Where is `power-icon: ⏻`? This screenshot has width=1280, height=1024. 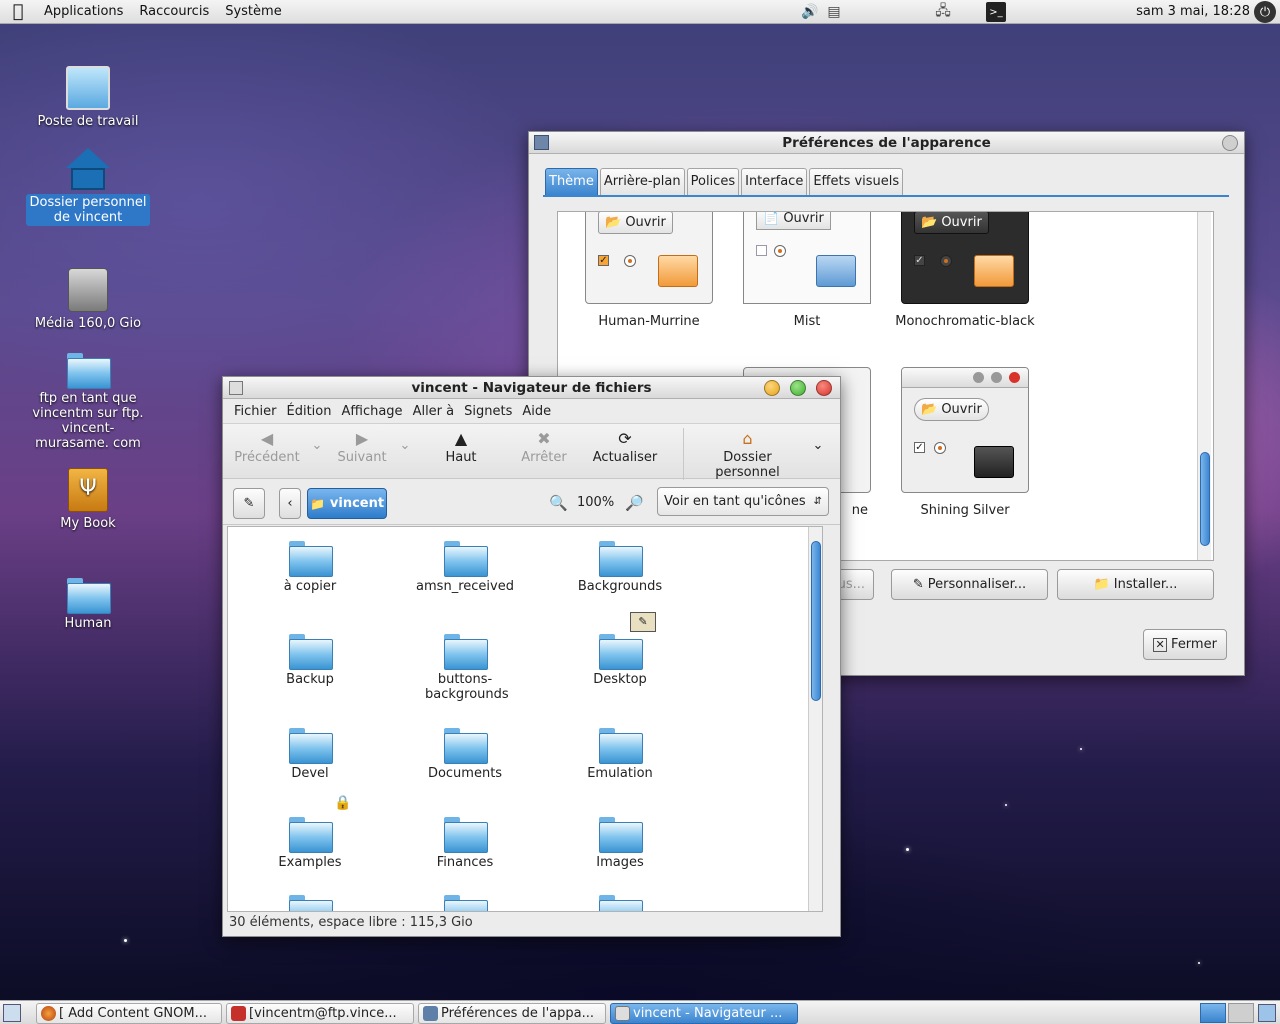
power-icon: ⏻ is located at coordinates (1265, 12).